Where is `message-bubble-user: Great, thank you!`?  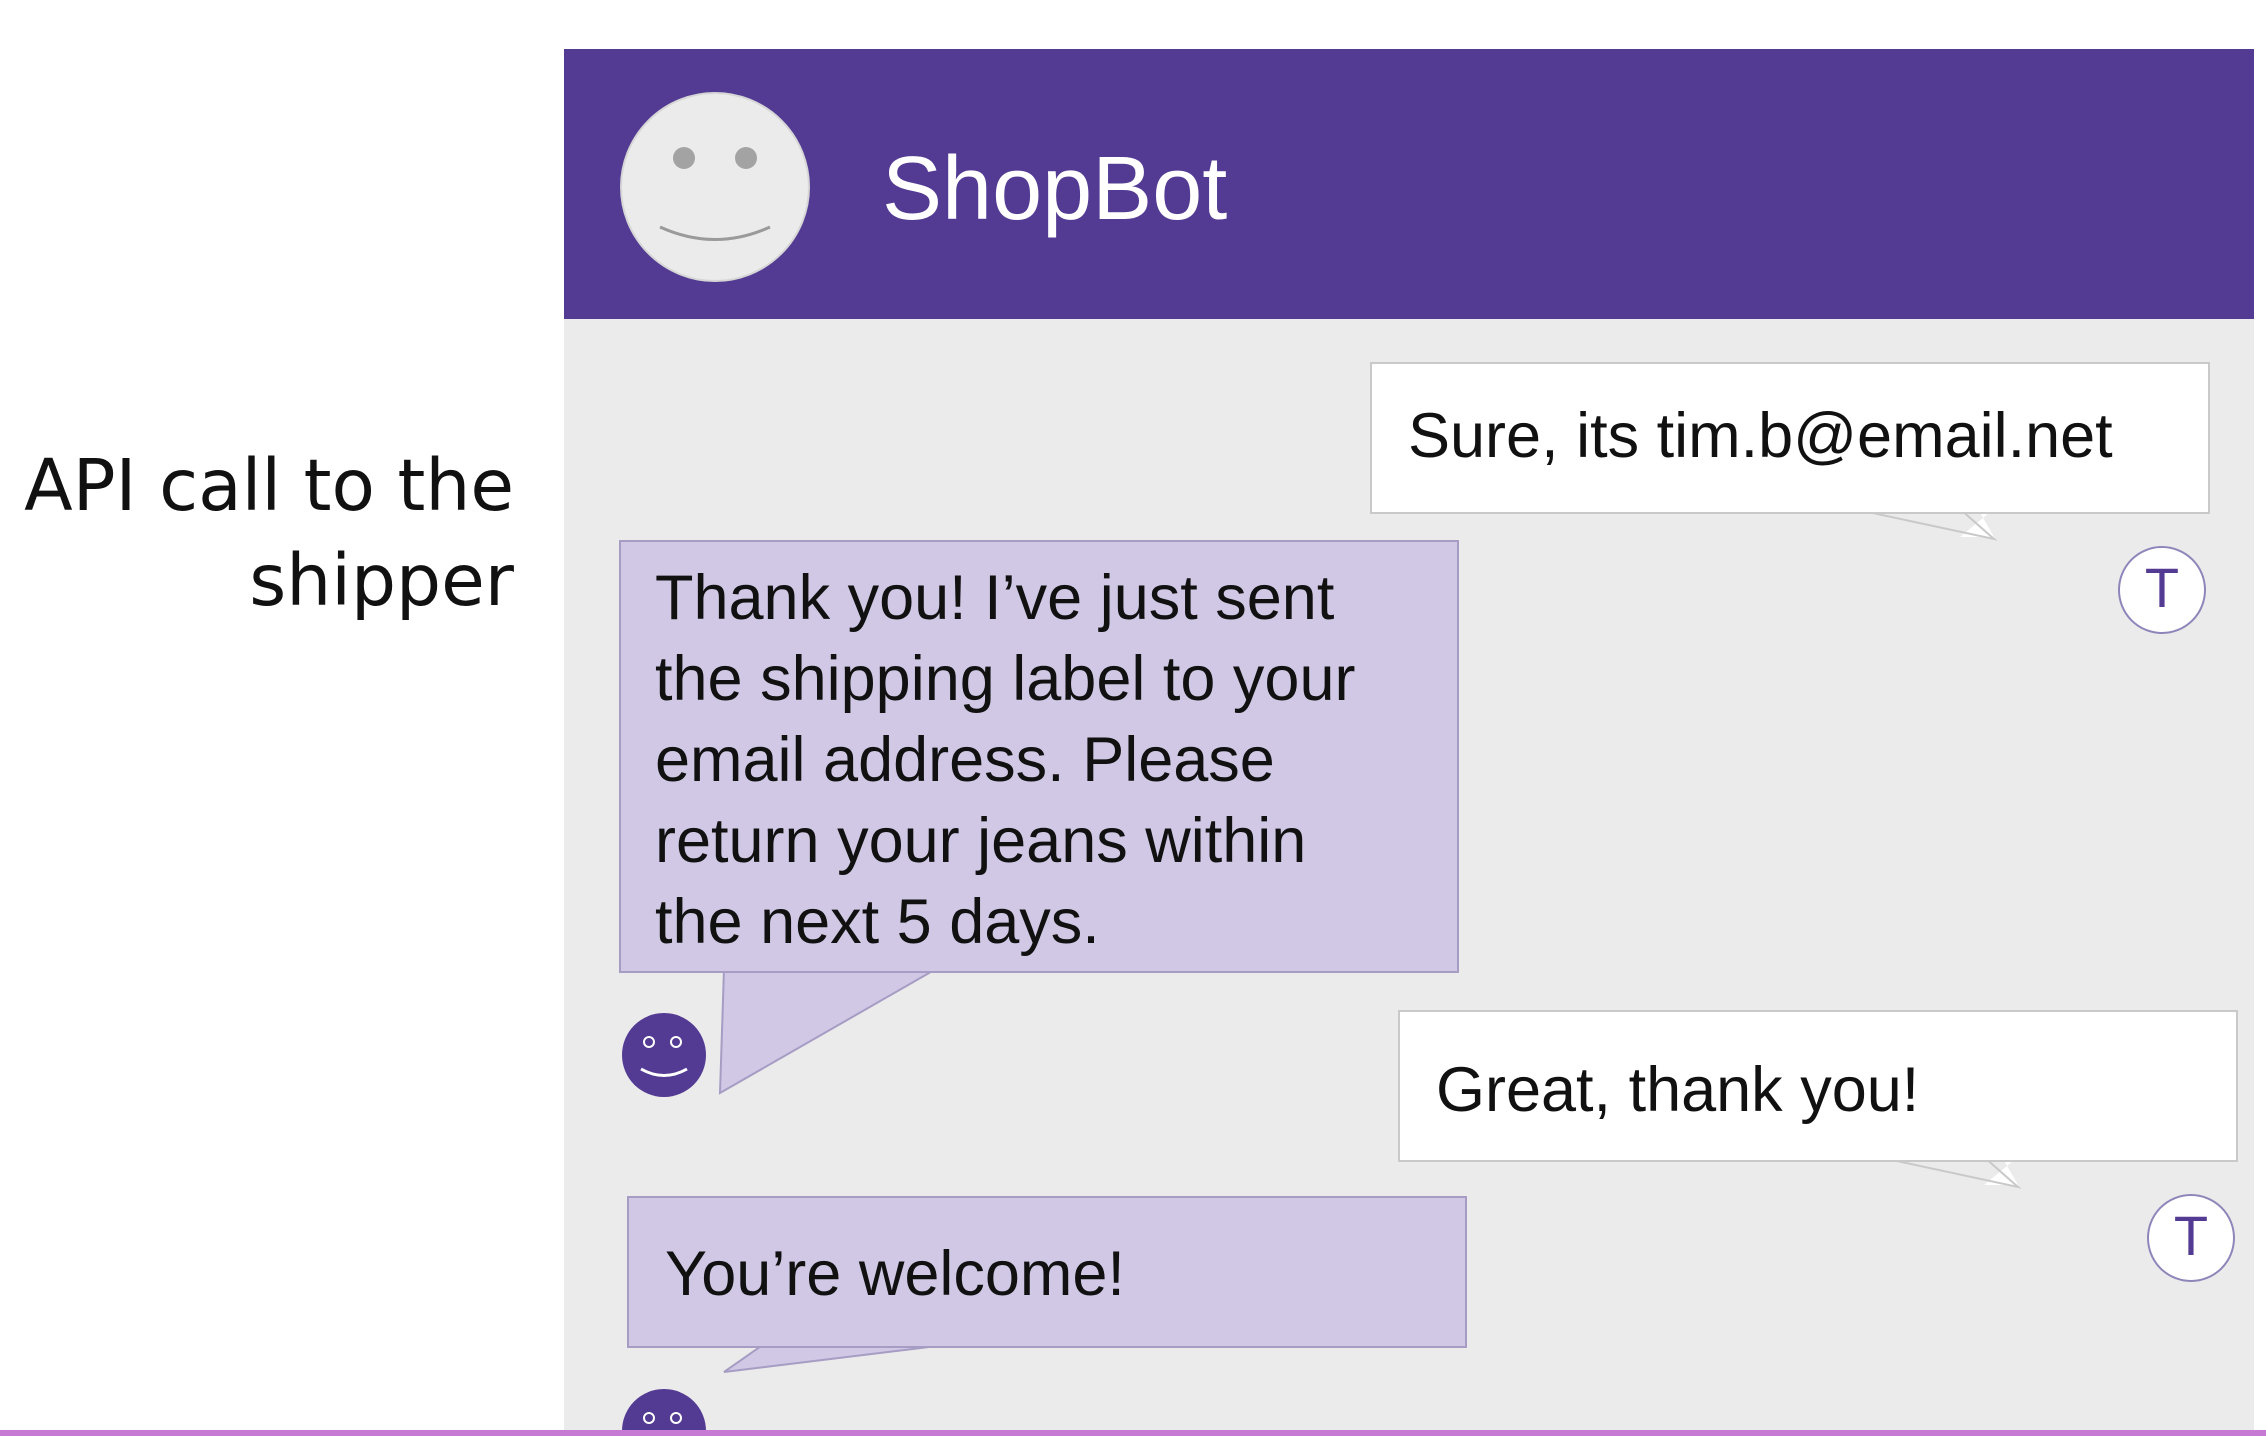
message-bubble-user: Great, thank you! is located at coordinates (1818, 1086).